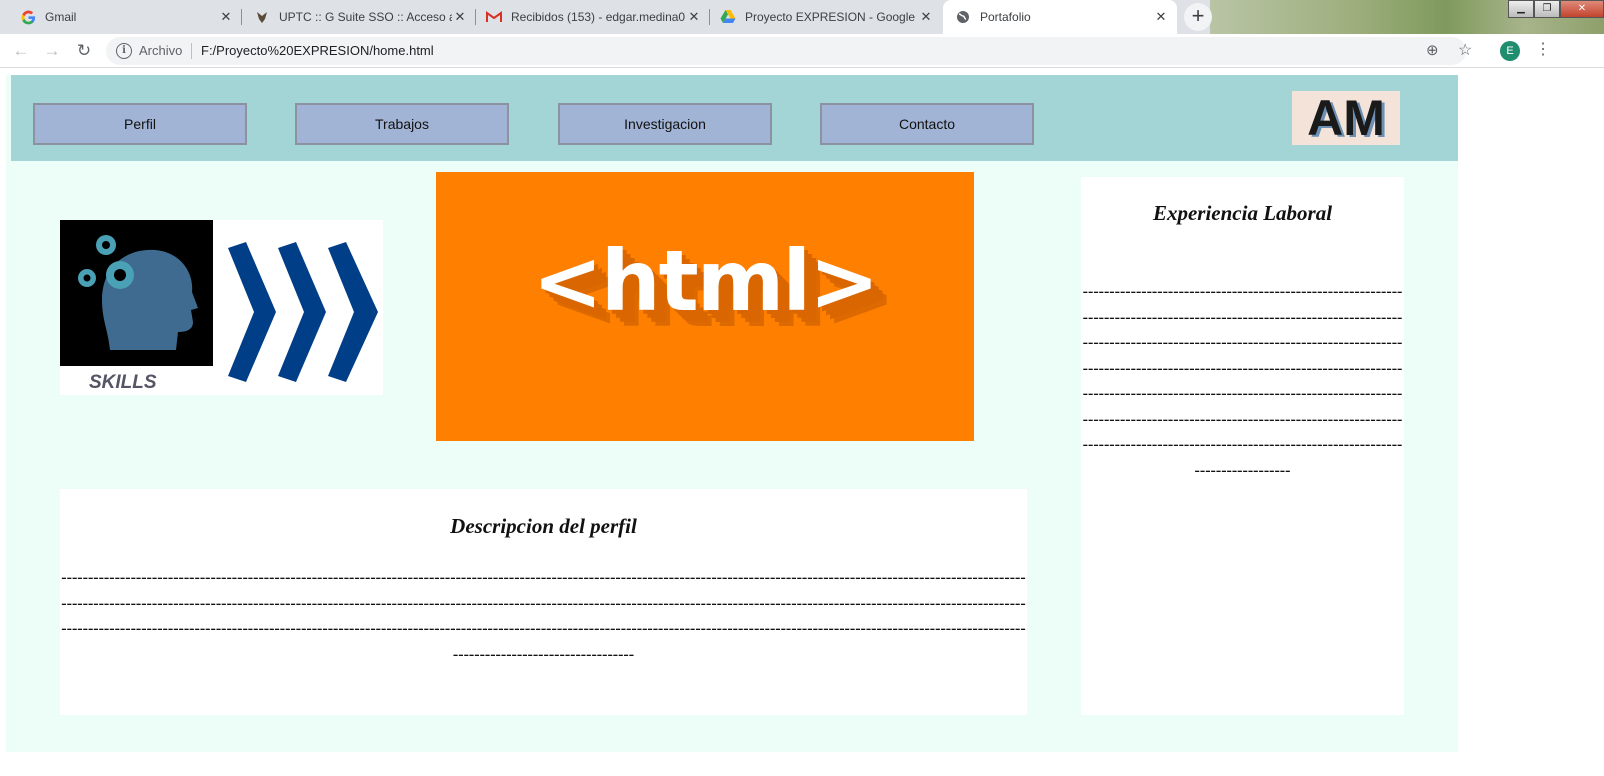 The image size is (1604, 776). What do you see at coordinates (365, 17) in the screenshot?
I see `tab-title: UPTC :: G Suite SSO :: Acceso a G` at bounding box center [365, 17].